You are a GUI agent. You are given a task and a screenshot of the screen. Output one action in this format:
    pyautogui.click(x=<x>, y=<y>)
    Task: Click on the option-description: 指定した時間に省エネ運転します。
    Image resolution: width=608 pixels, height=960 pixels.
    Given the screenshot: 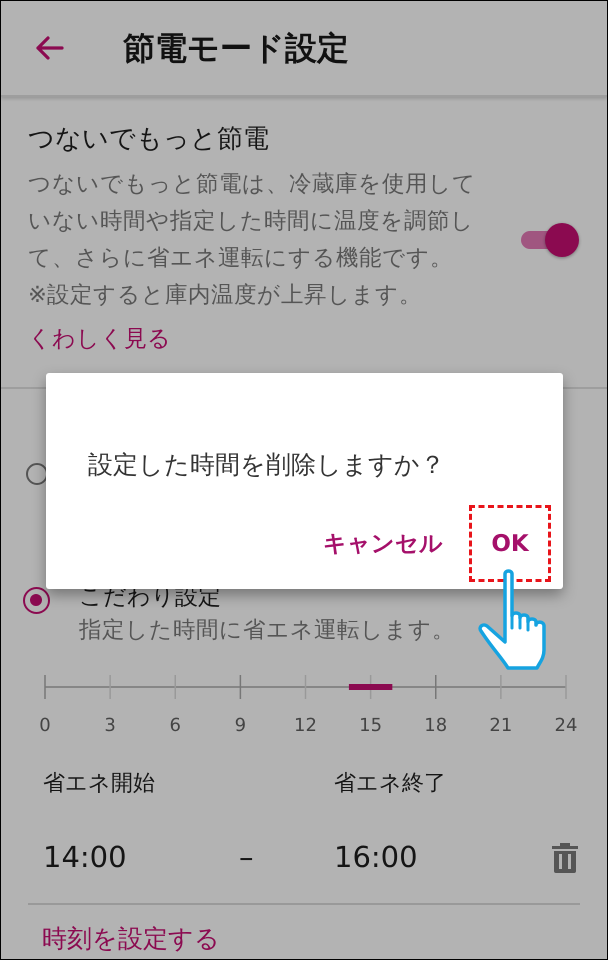 What is the action you would take?
    pyautogui.click(x=267, y=630)
    